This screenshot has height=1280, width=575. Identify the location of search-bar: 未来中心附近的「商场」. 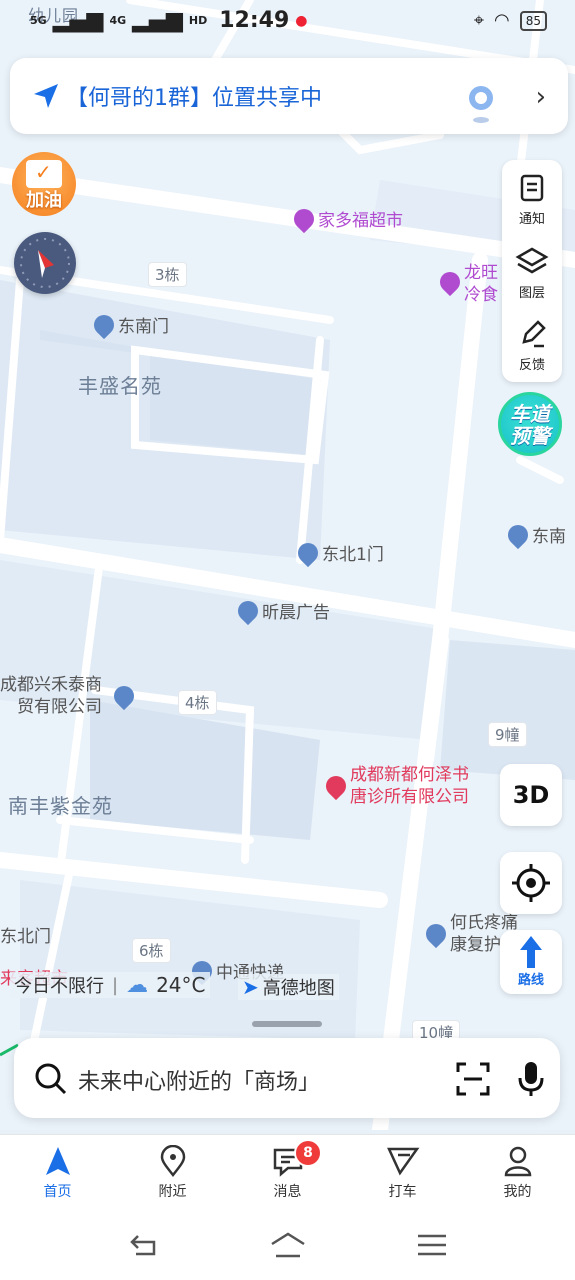
(287, 1078).